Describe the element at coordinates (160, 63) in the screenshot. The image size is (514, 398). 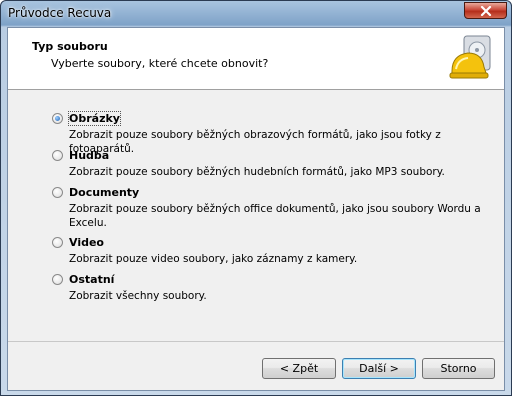
I see `page-subtitle: Vyberte soubory, které chcete obnovit?` at that location.